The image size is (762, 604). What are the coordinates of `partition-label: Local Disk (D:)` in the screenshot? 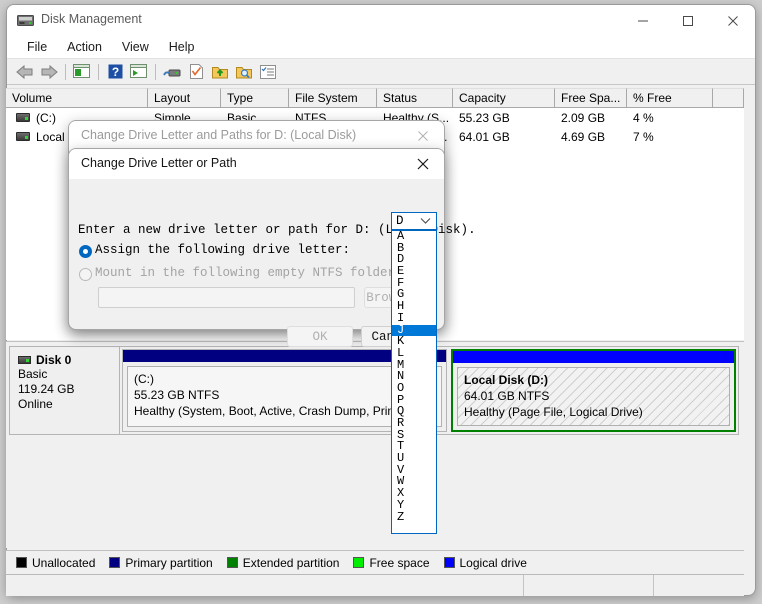 It's located at (506, 380).